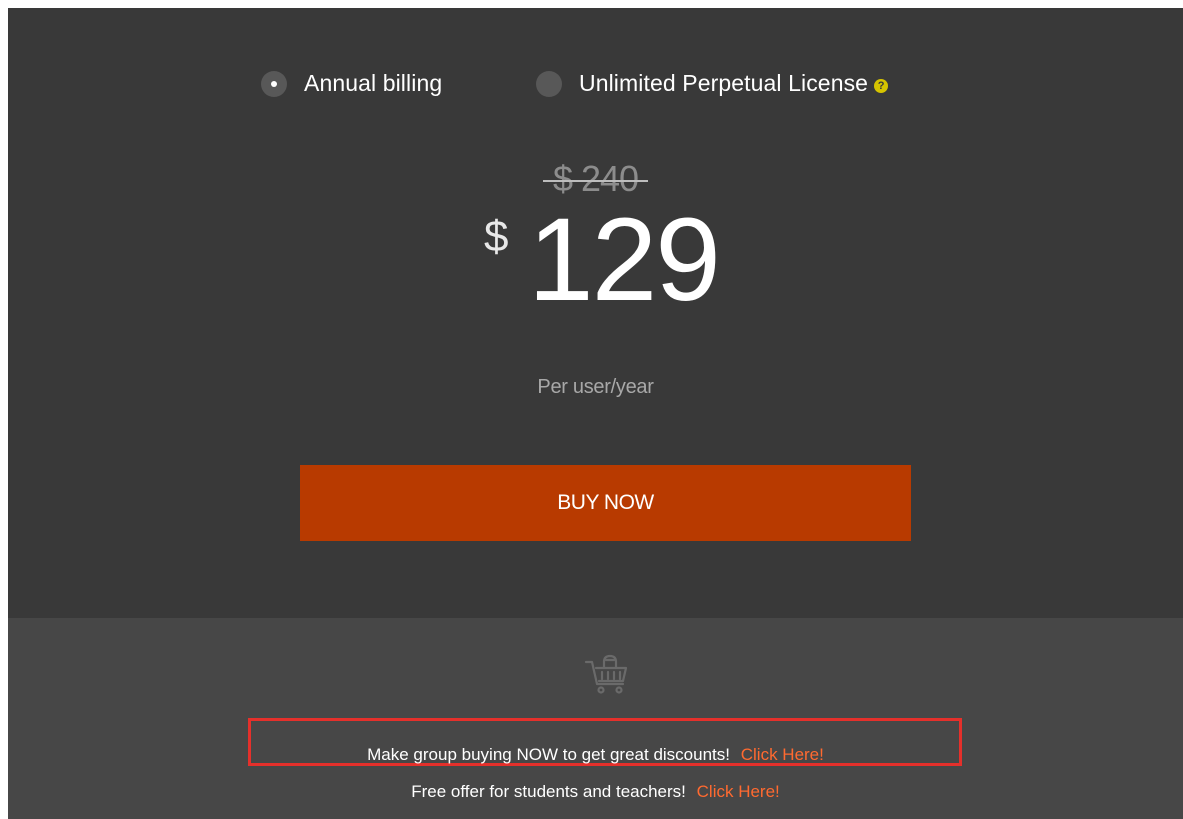 The height and width of the screenshot is (819, 1183). I want to click on price-period: Per user/year, so click(595, 387).